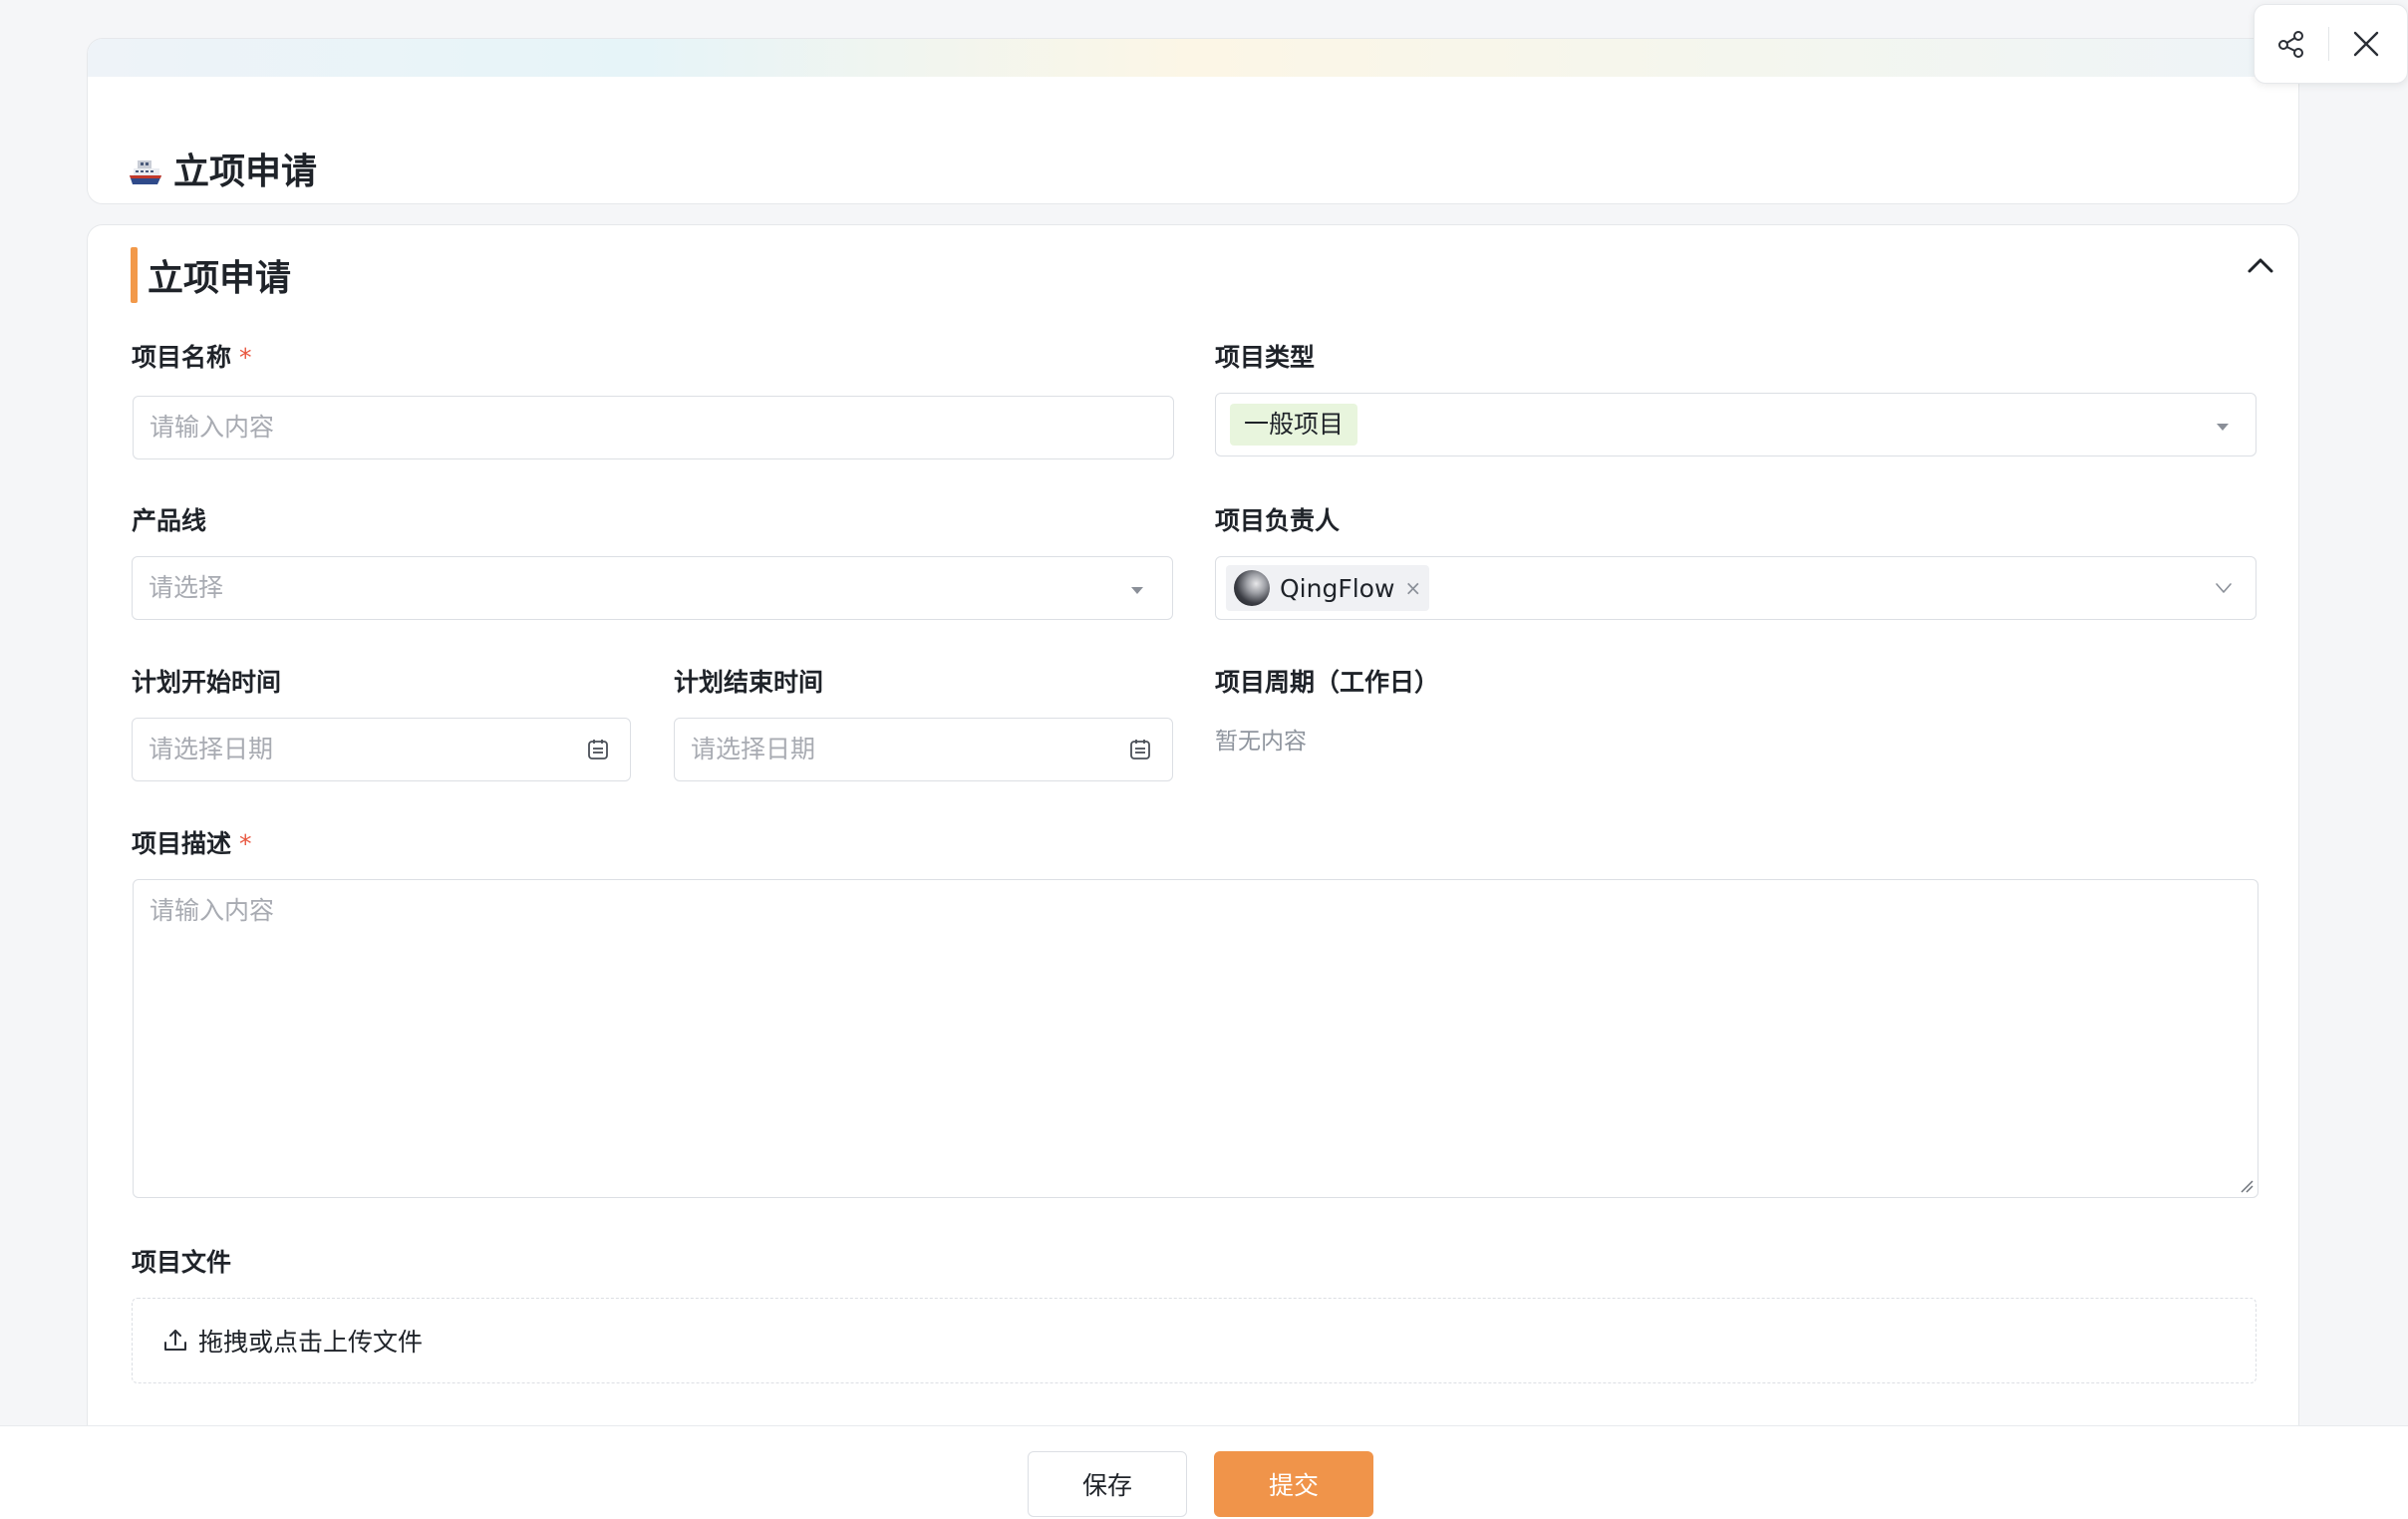 This screenshot has width=2408, height=1519. I want to click on header-card: 立项申请, so click(1193, 121).